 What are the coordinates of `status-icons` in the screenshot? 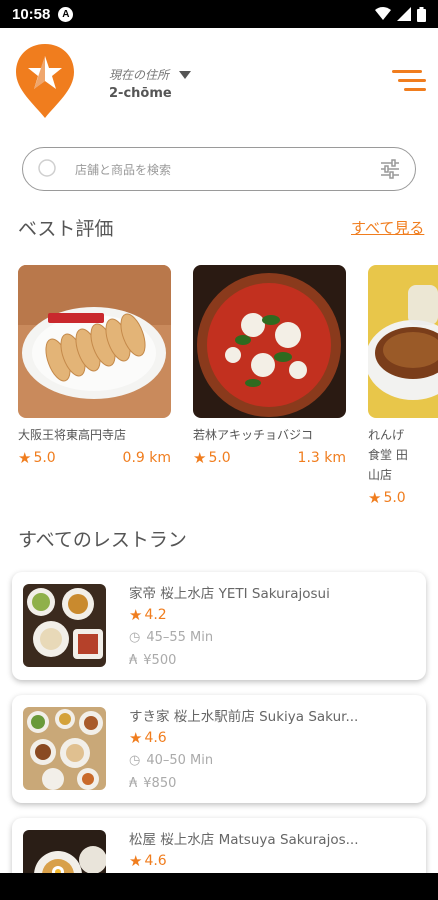 It's located at (400, 14).